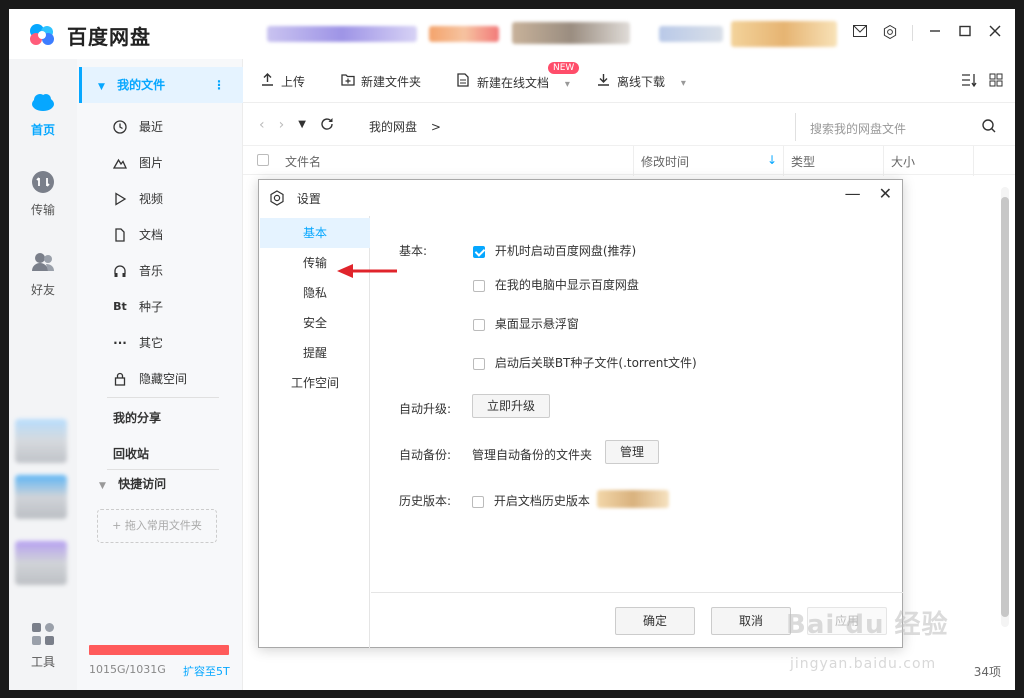 The image size is (1024, 698). What do you see at coordinates (303, 161) in the screenshot?
I see `column-header-filename: 文件名` at bounding box center [303, 161].